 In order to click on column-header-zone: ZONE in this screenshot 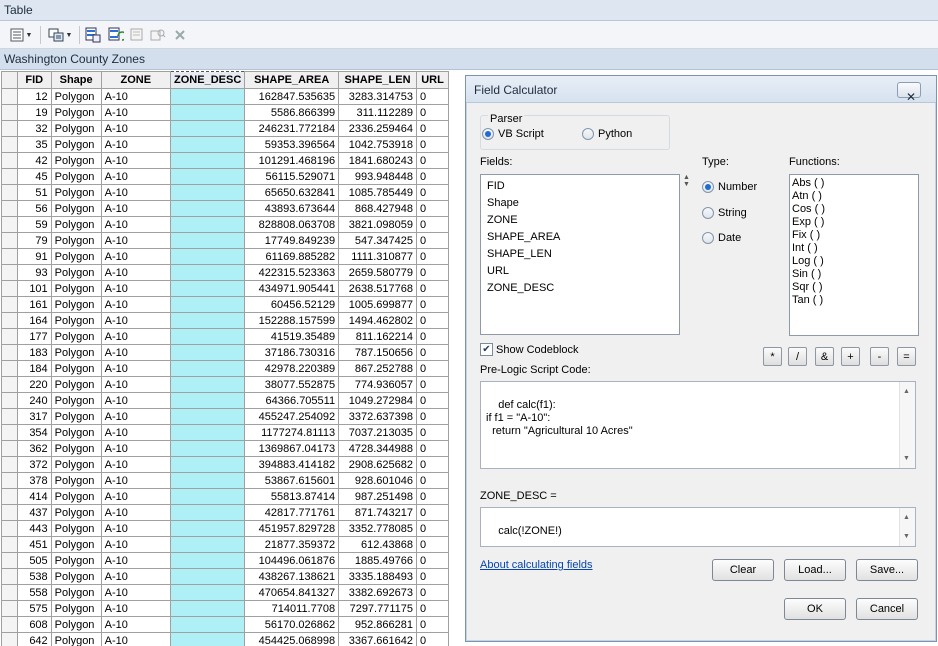, I will do `click(136, 80)`.